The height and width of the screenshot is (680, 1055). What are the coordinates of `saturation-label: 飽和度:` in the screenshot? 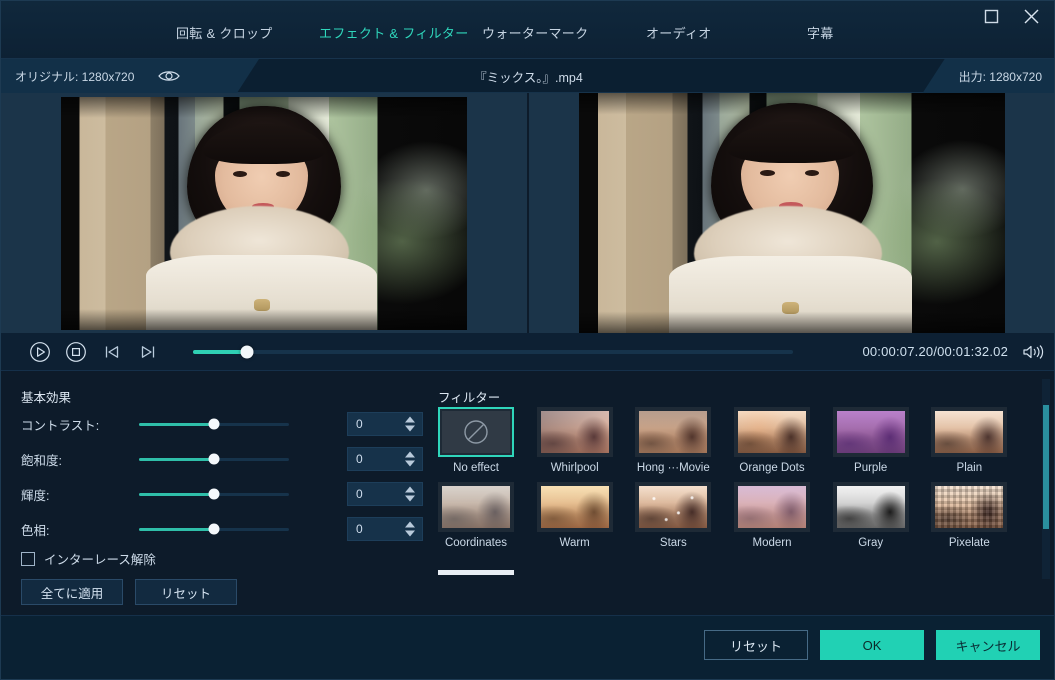 It's located at (41, 460).